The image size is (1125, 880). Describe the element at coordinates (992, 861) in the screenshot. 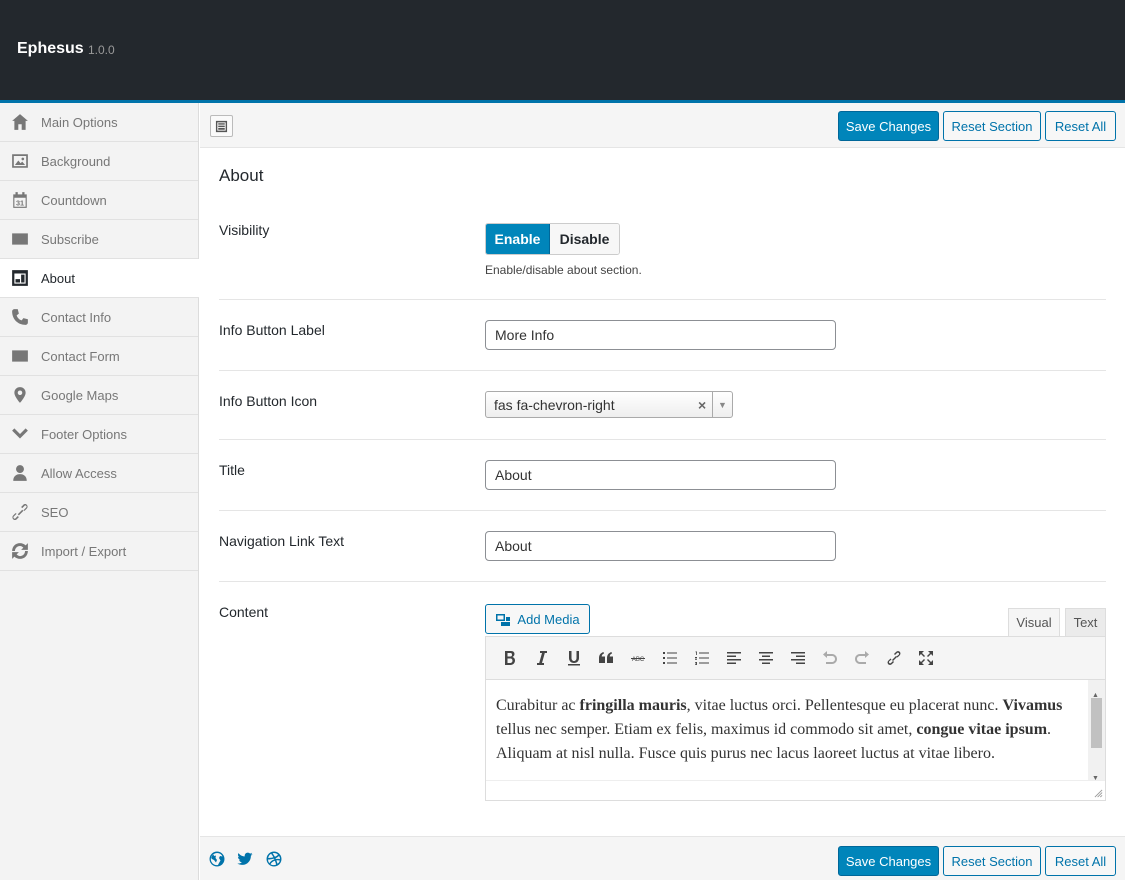

I see `footer-reset-section-button: Reset Section` at that location.